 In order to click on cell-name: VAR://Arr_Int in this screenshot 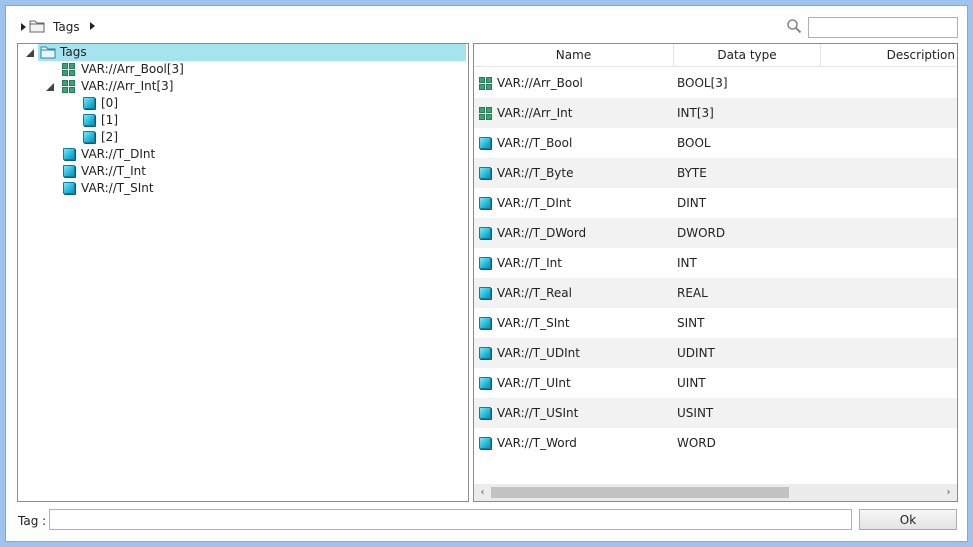, I will do `click(535, 113)`.